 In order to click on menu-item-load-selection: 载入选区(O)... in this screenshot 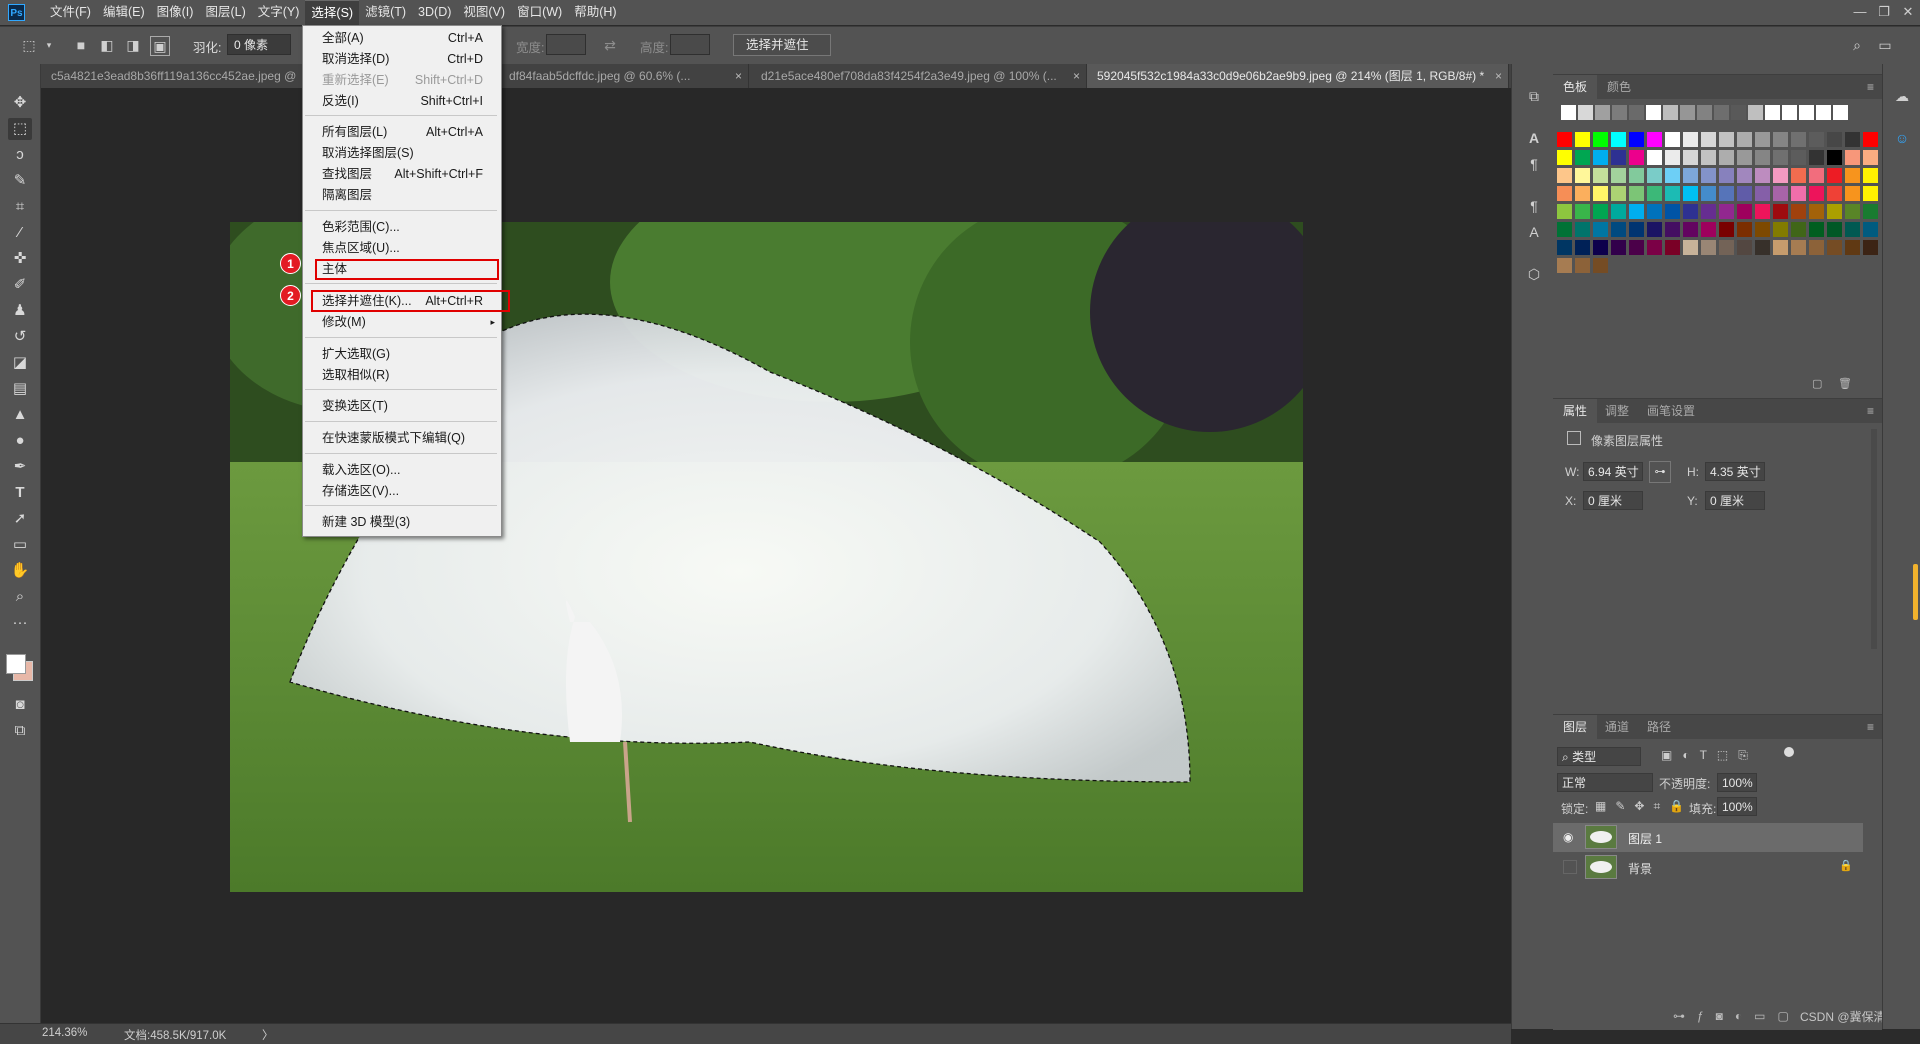, I will do `click(401, 470)`.